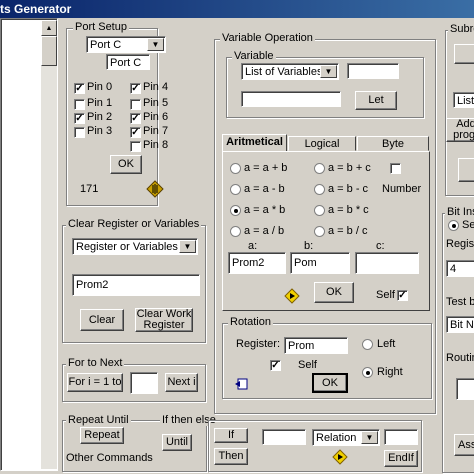 Image resolution: width=474 pixels, height=474 pixels. I want to click on repeat-button: Repeat, so click(102, 435).